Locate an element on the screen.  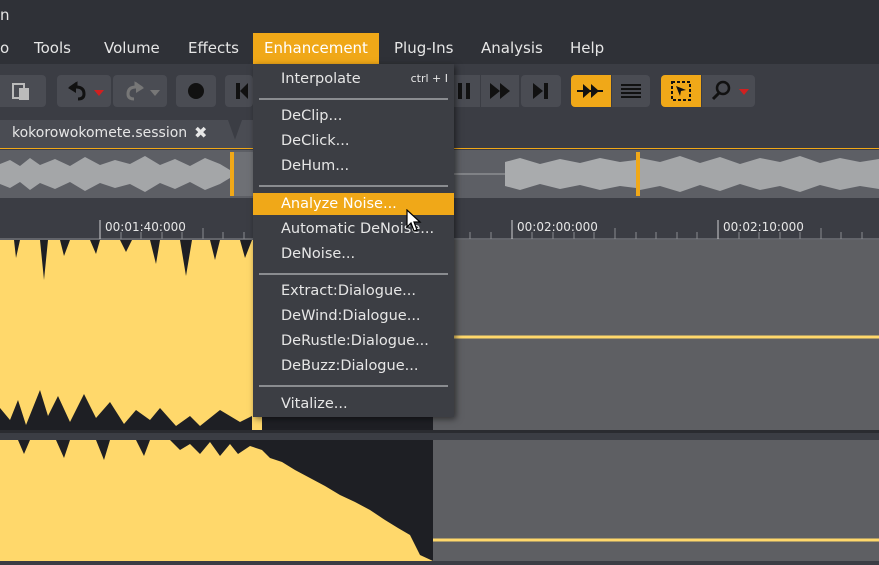
waveform-view-button is located at coordinates (631, 91).